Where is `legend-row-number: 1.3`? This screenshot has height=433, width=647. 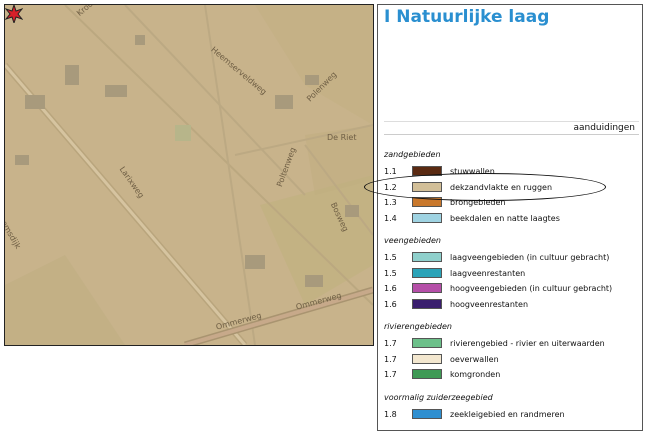
legend-row-number: 1.3 is located at coordinates (390, 202).